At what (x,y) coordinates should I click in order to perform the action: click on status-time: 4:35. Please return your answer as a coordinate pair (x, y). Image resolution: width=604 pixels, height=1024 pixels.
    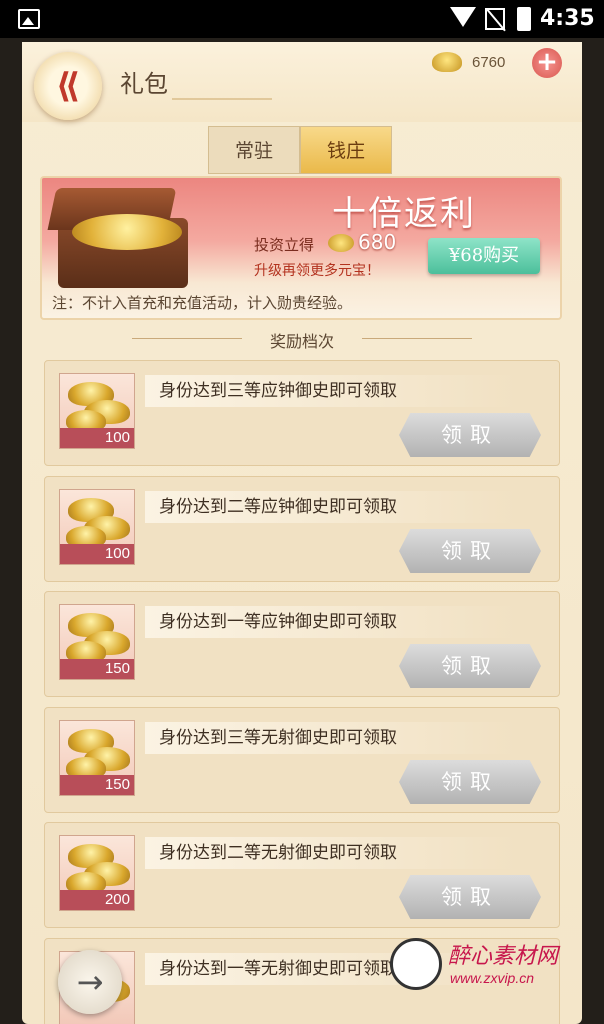
    Looking at the image, I should click on (567, 18).